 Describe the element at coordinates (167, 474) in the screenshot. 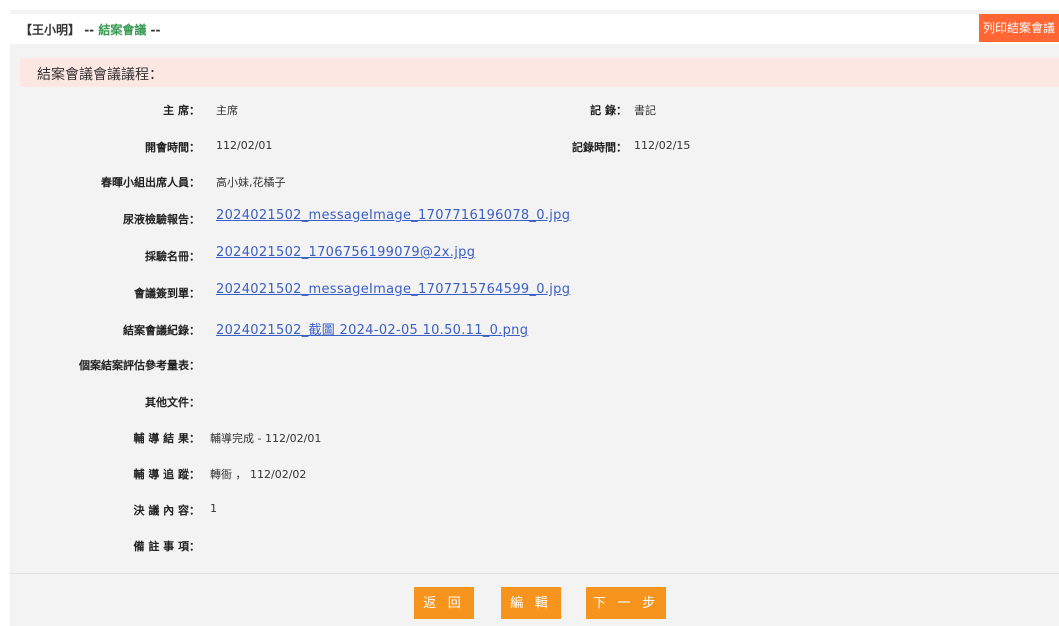

I see `counsel-tracking-label: 輔 導 追 蹤：` at that location.